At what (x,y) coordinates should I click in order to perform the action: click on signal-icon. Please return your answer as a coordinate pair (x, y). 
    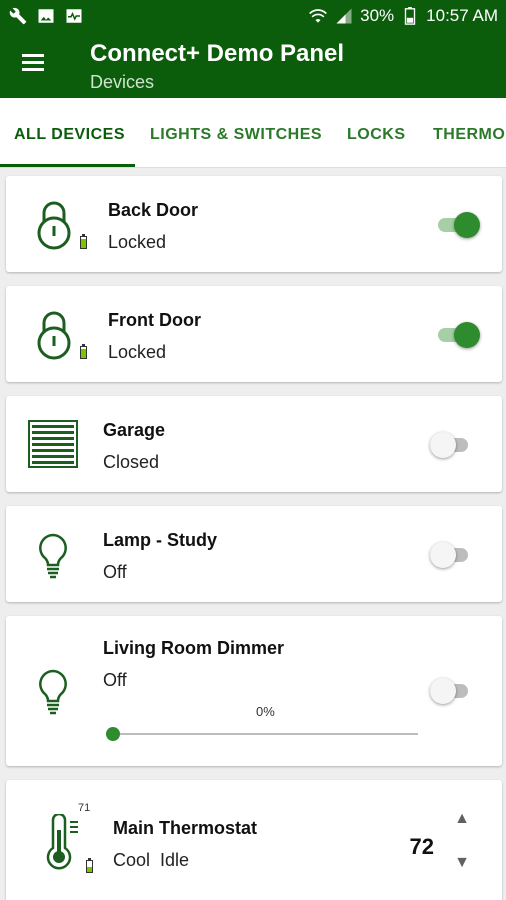
    Looking at the image, I should click on (344, 16).